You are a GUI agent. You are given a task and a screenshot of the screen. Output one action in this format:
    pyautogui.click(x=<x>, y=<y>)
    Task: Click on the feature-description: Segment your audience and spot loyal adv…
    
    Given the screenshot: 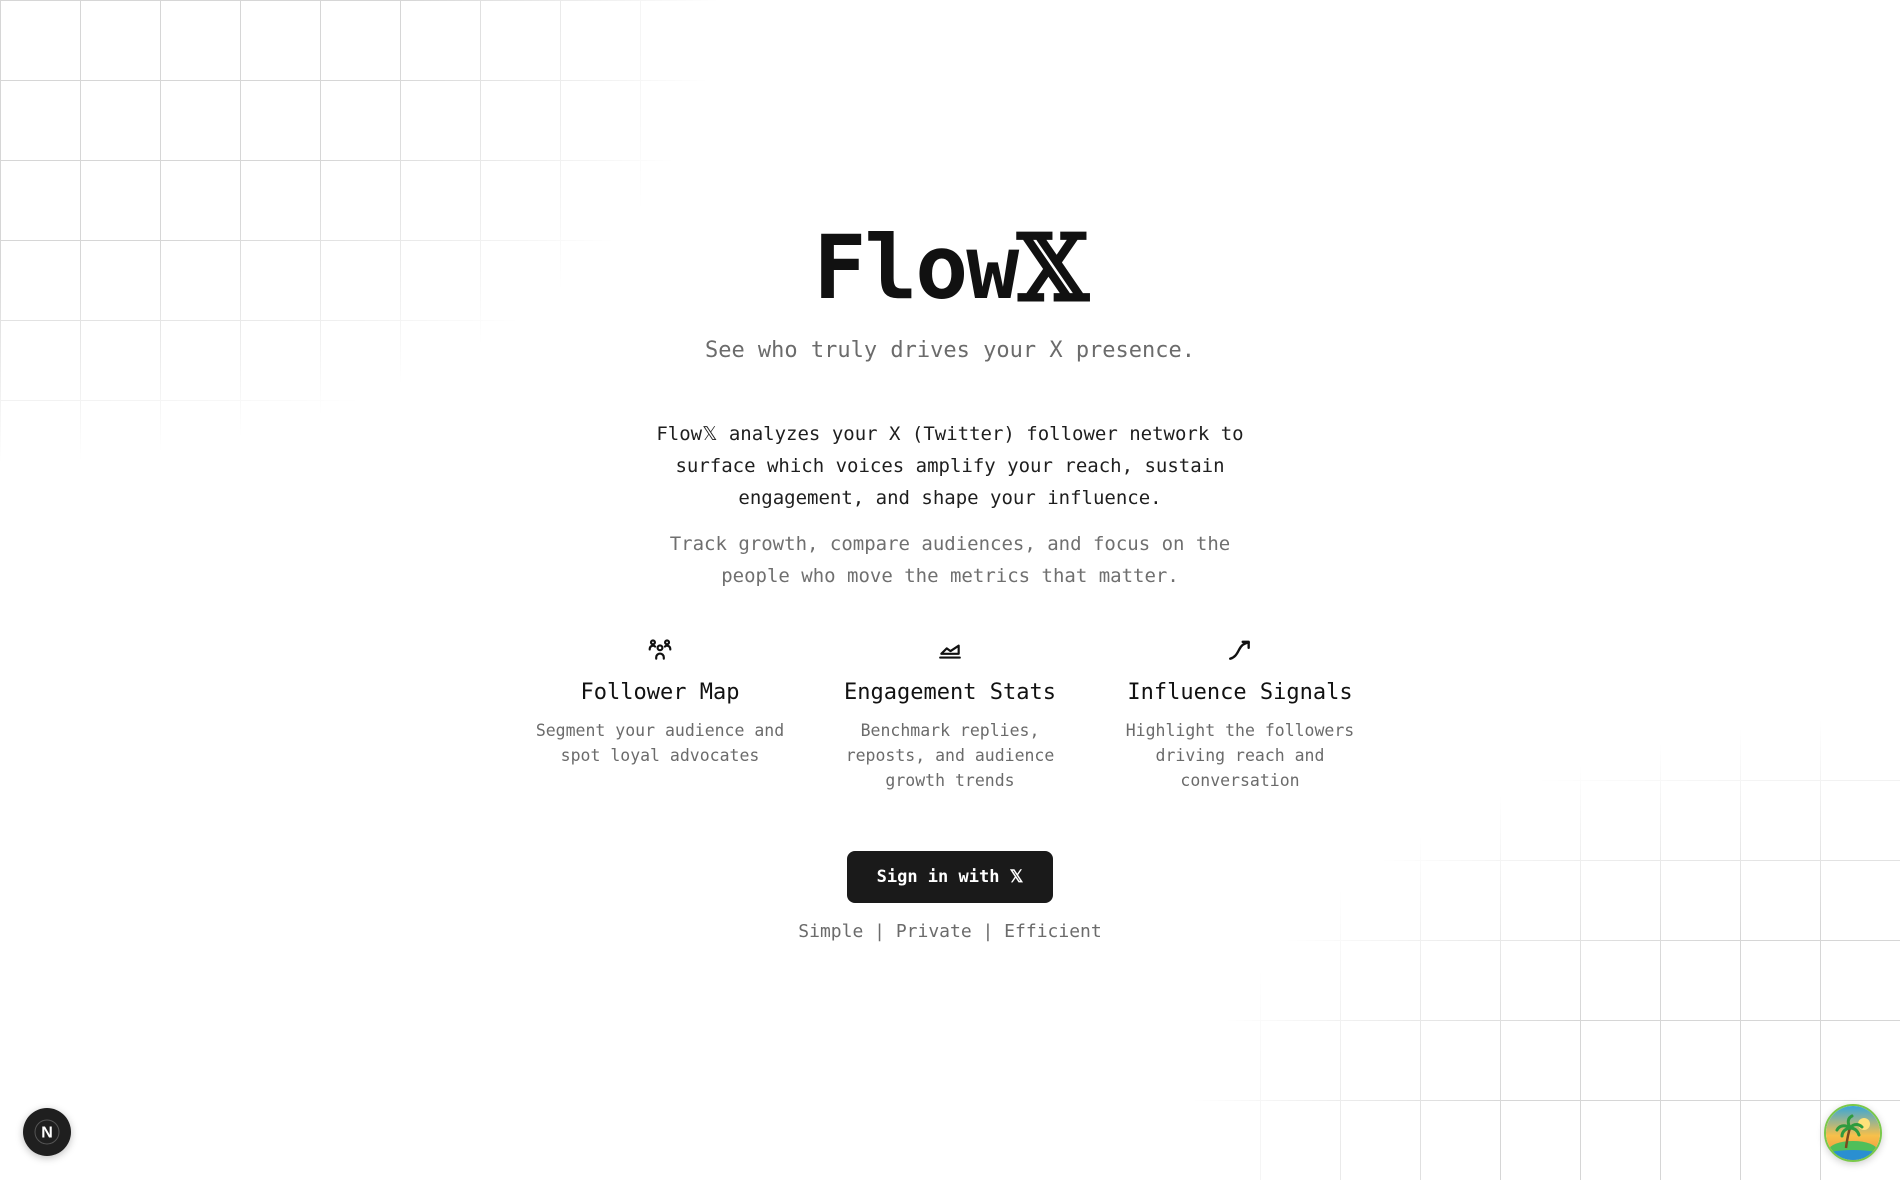 What is the action you would take?
    pyautogui.click(x=660, y=743)
    